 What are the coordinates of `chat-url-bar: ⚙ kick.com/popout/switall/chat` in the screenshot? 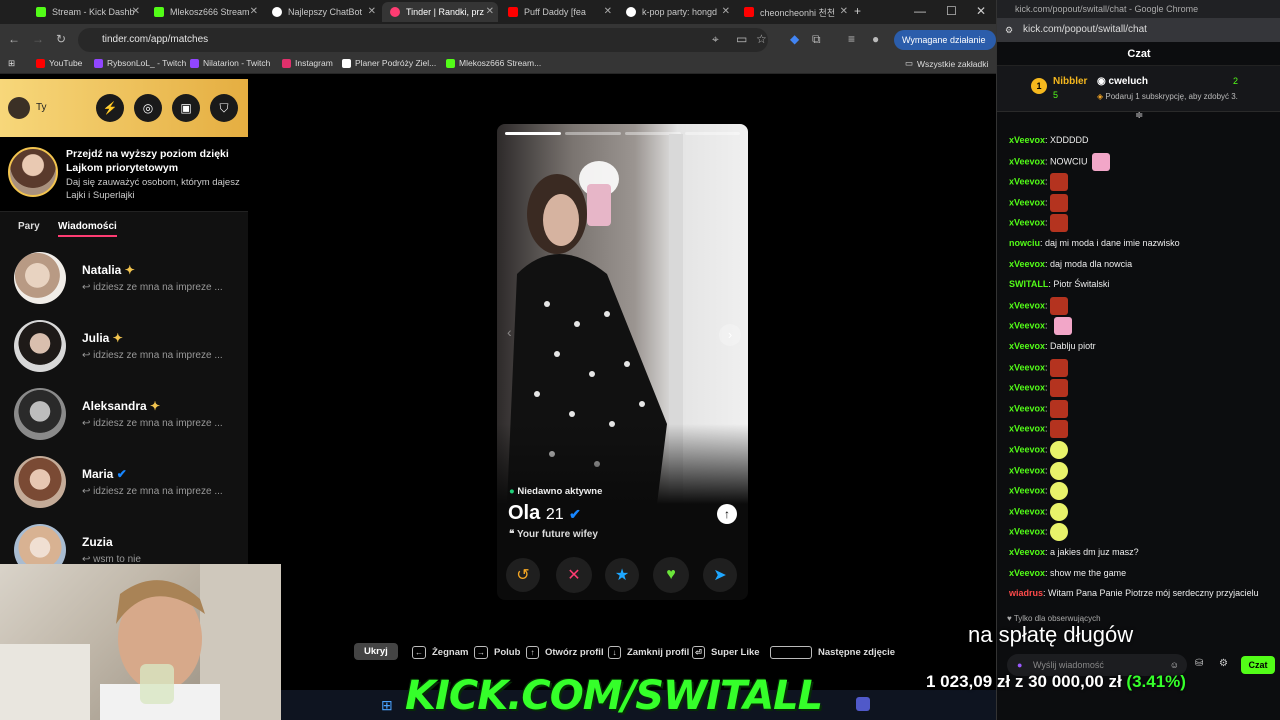 It's located at (1138, 30).